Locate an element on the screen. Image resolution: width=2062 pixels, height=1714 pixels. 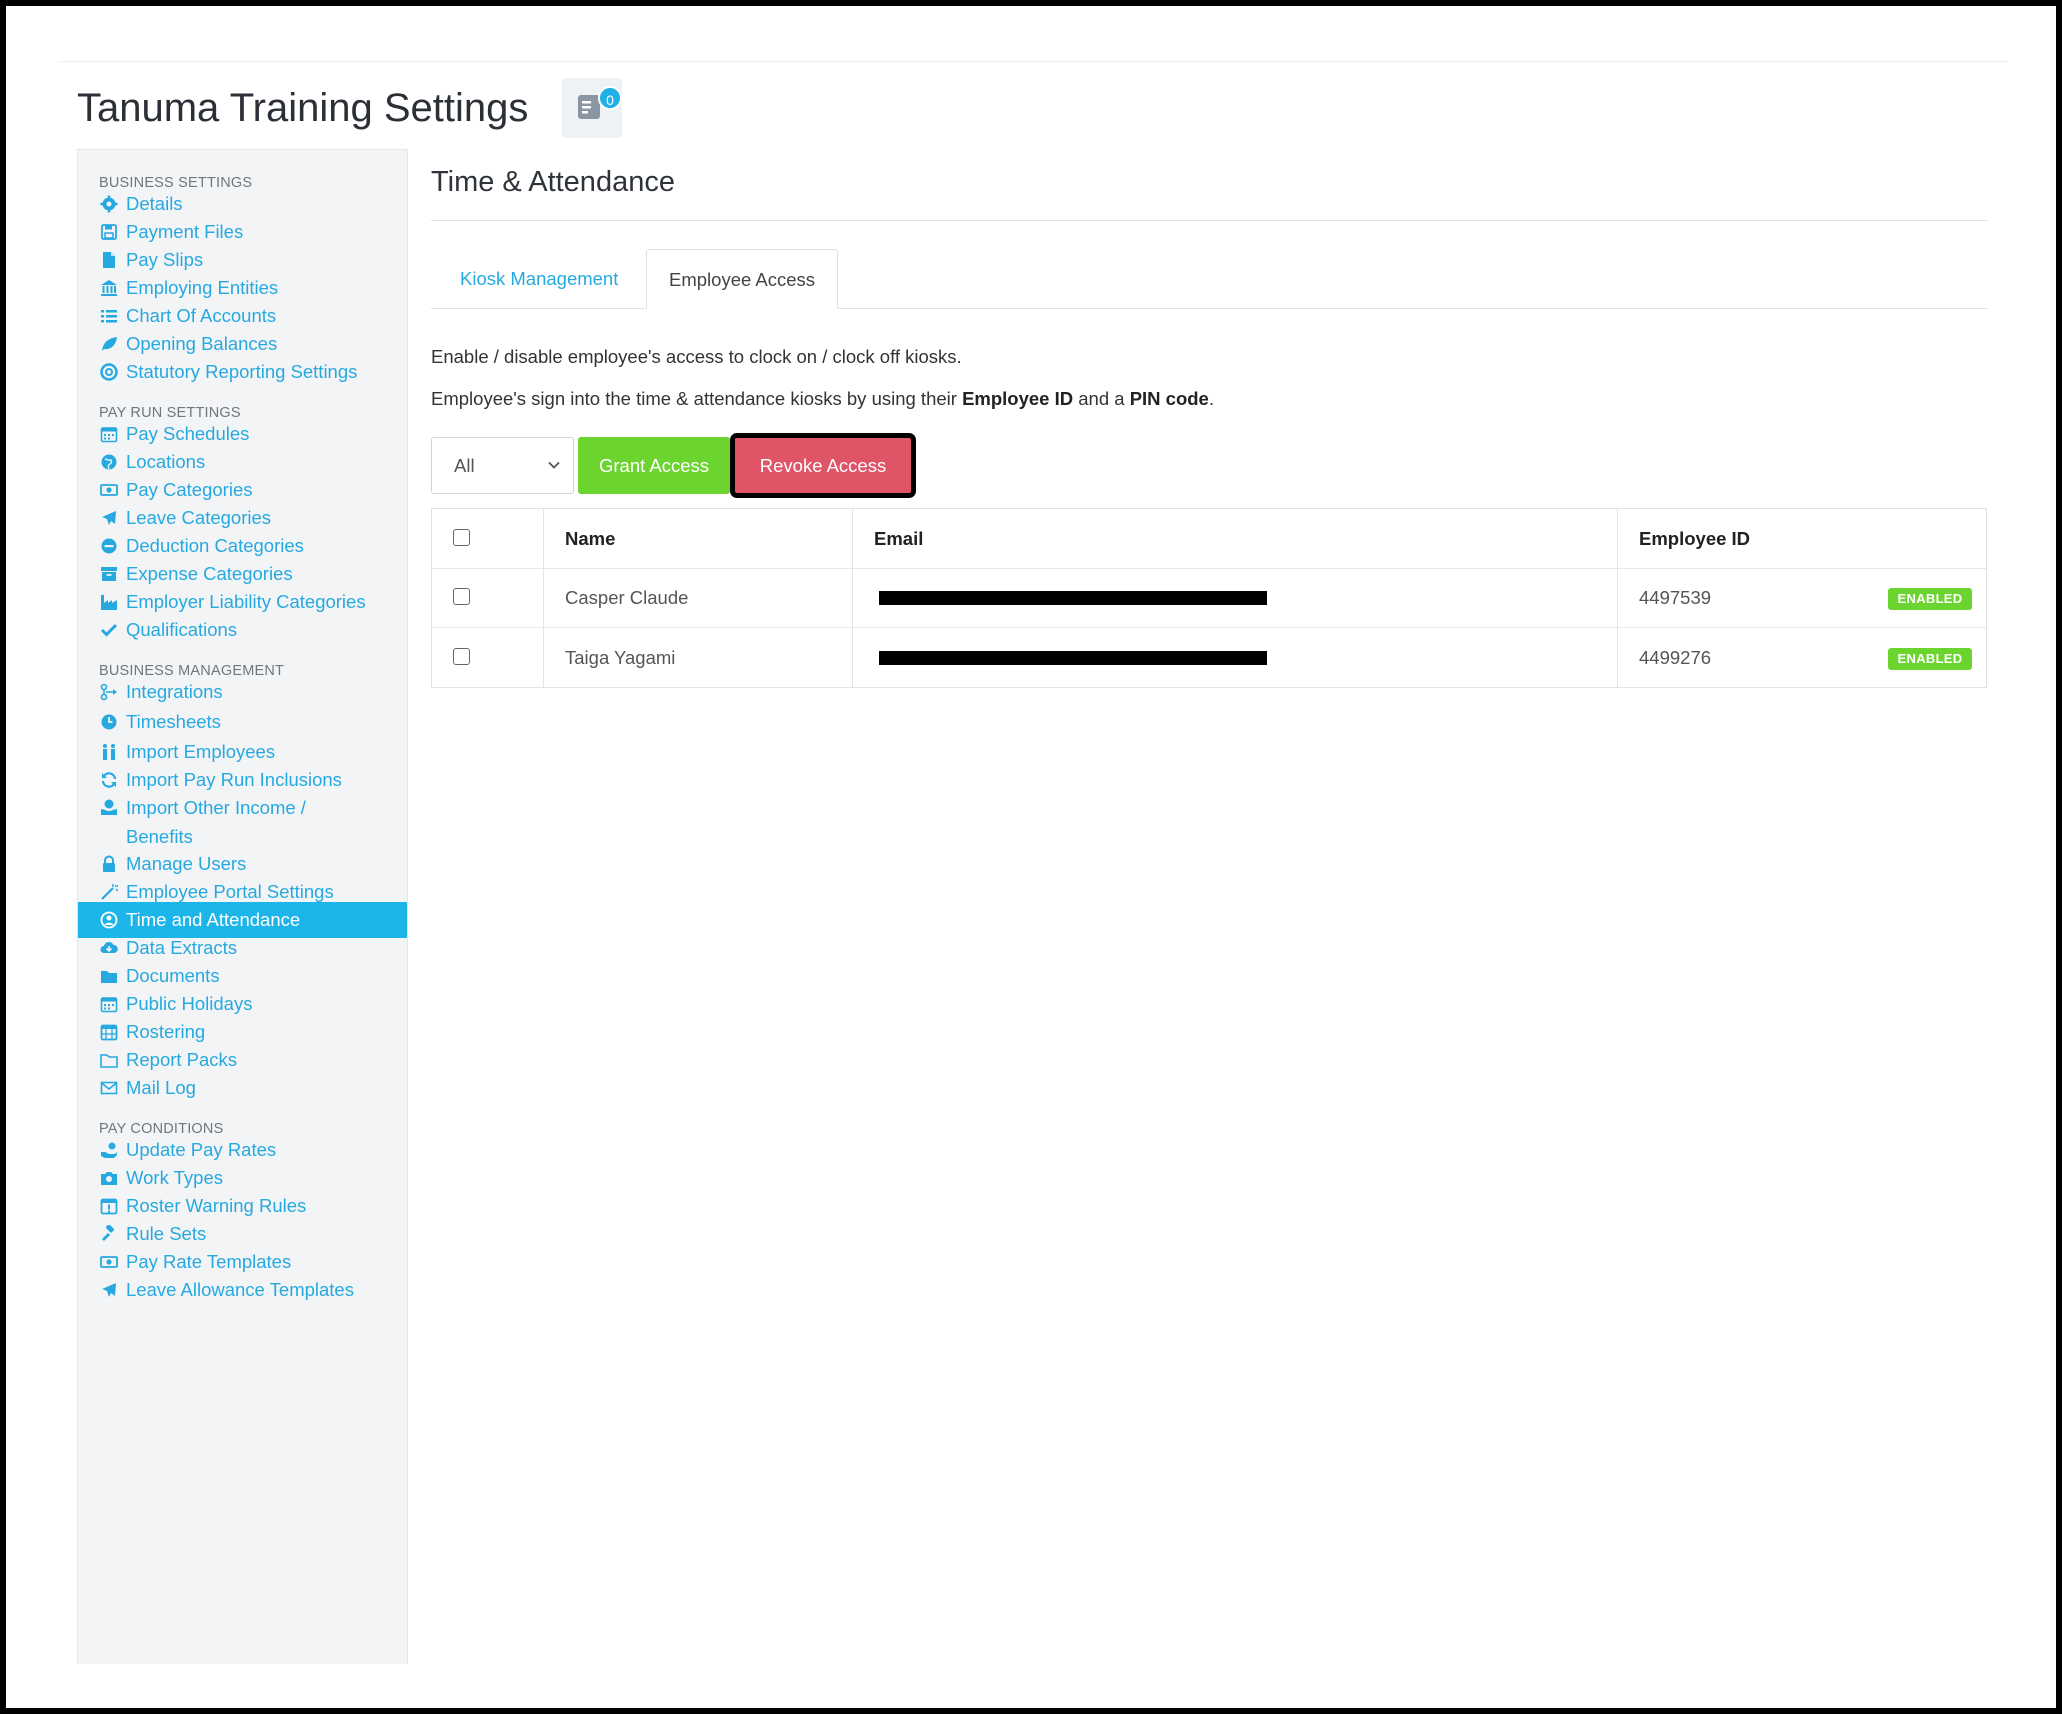
description-middle: and a is located at coordinates (1101, 398).